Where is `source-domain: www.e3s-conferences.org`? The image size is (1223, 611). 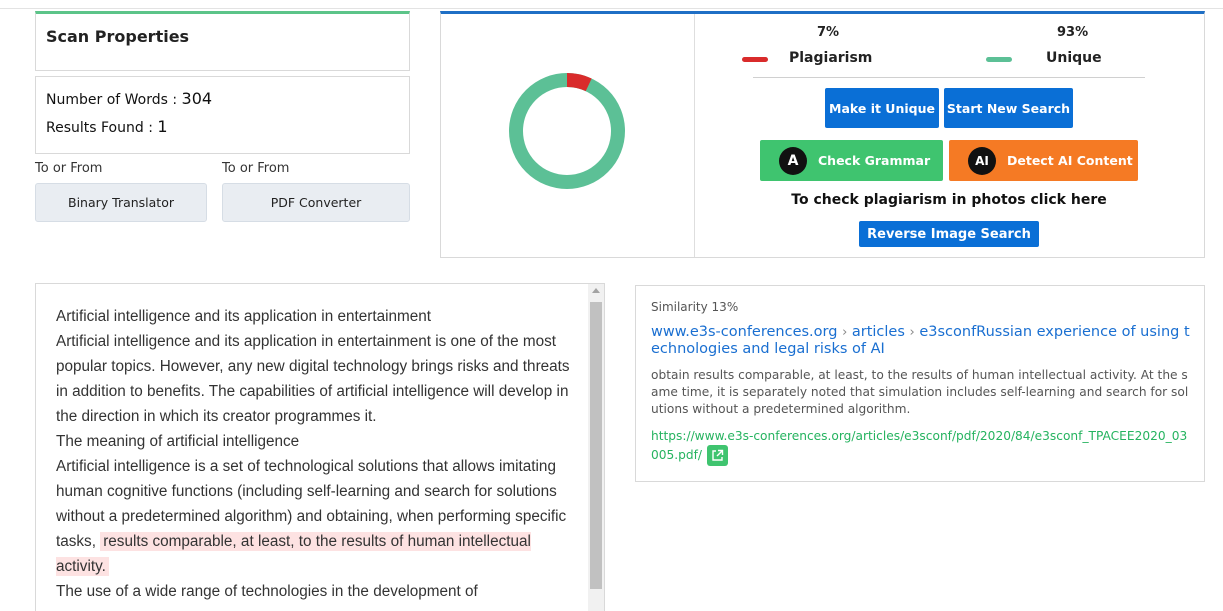
source-domain: www.e3s-conferences.org is located at coordinates (744, 332).